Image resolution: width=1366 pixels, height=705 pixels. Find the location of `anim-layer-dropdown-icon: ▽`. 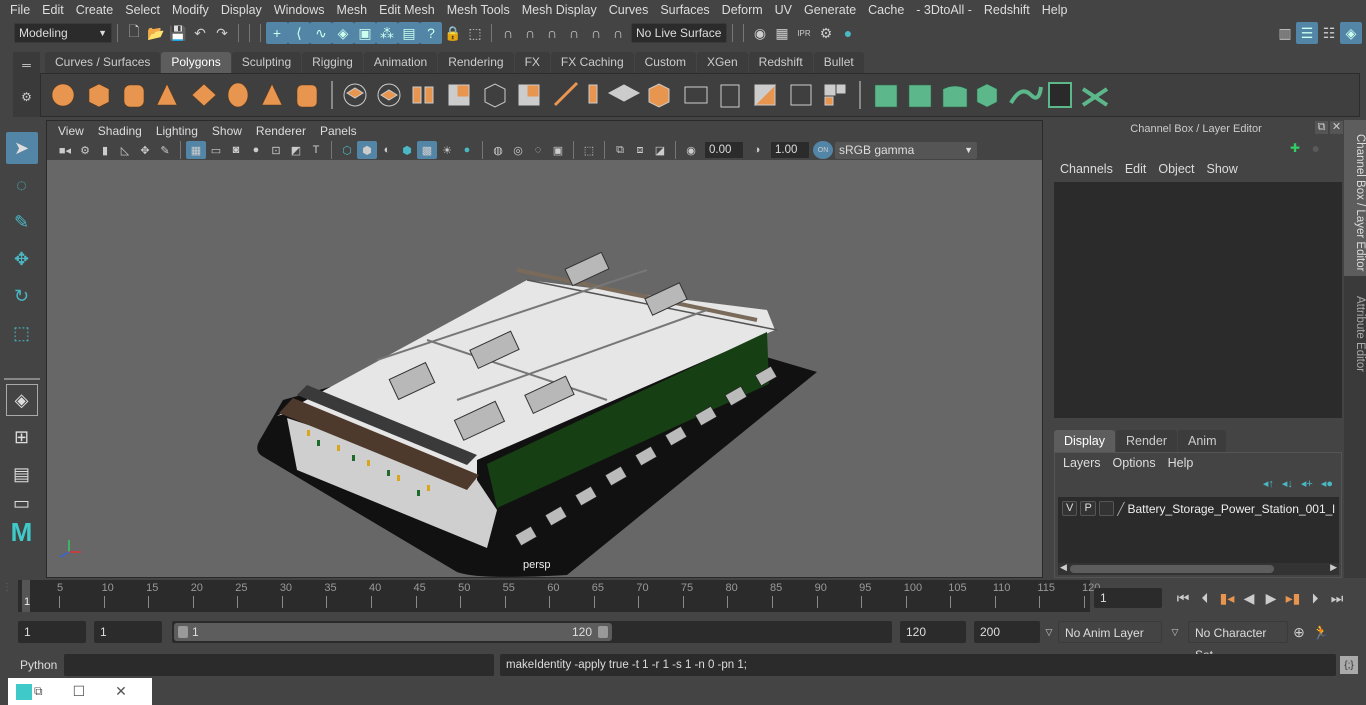

anim-layer-dropdown-icon: ▽ is located at coordinates (1049, 632).